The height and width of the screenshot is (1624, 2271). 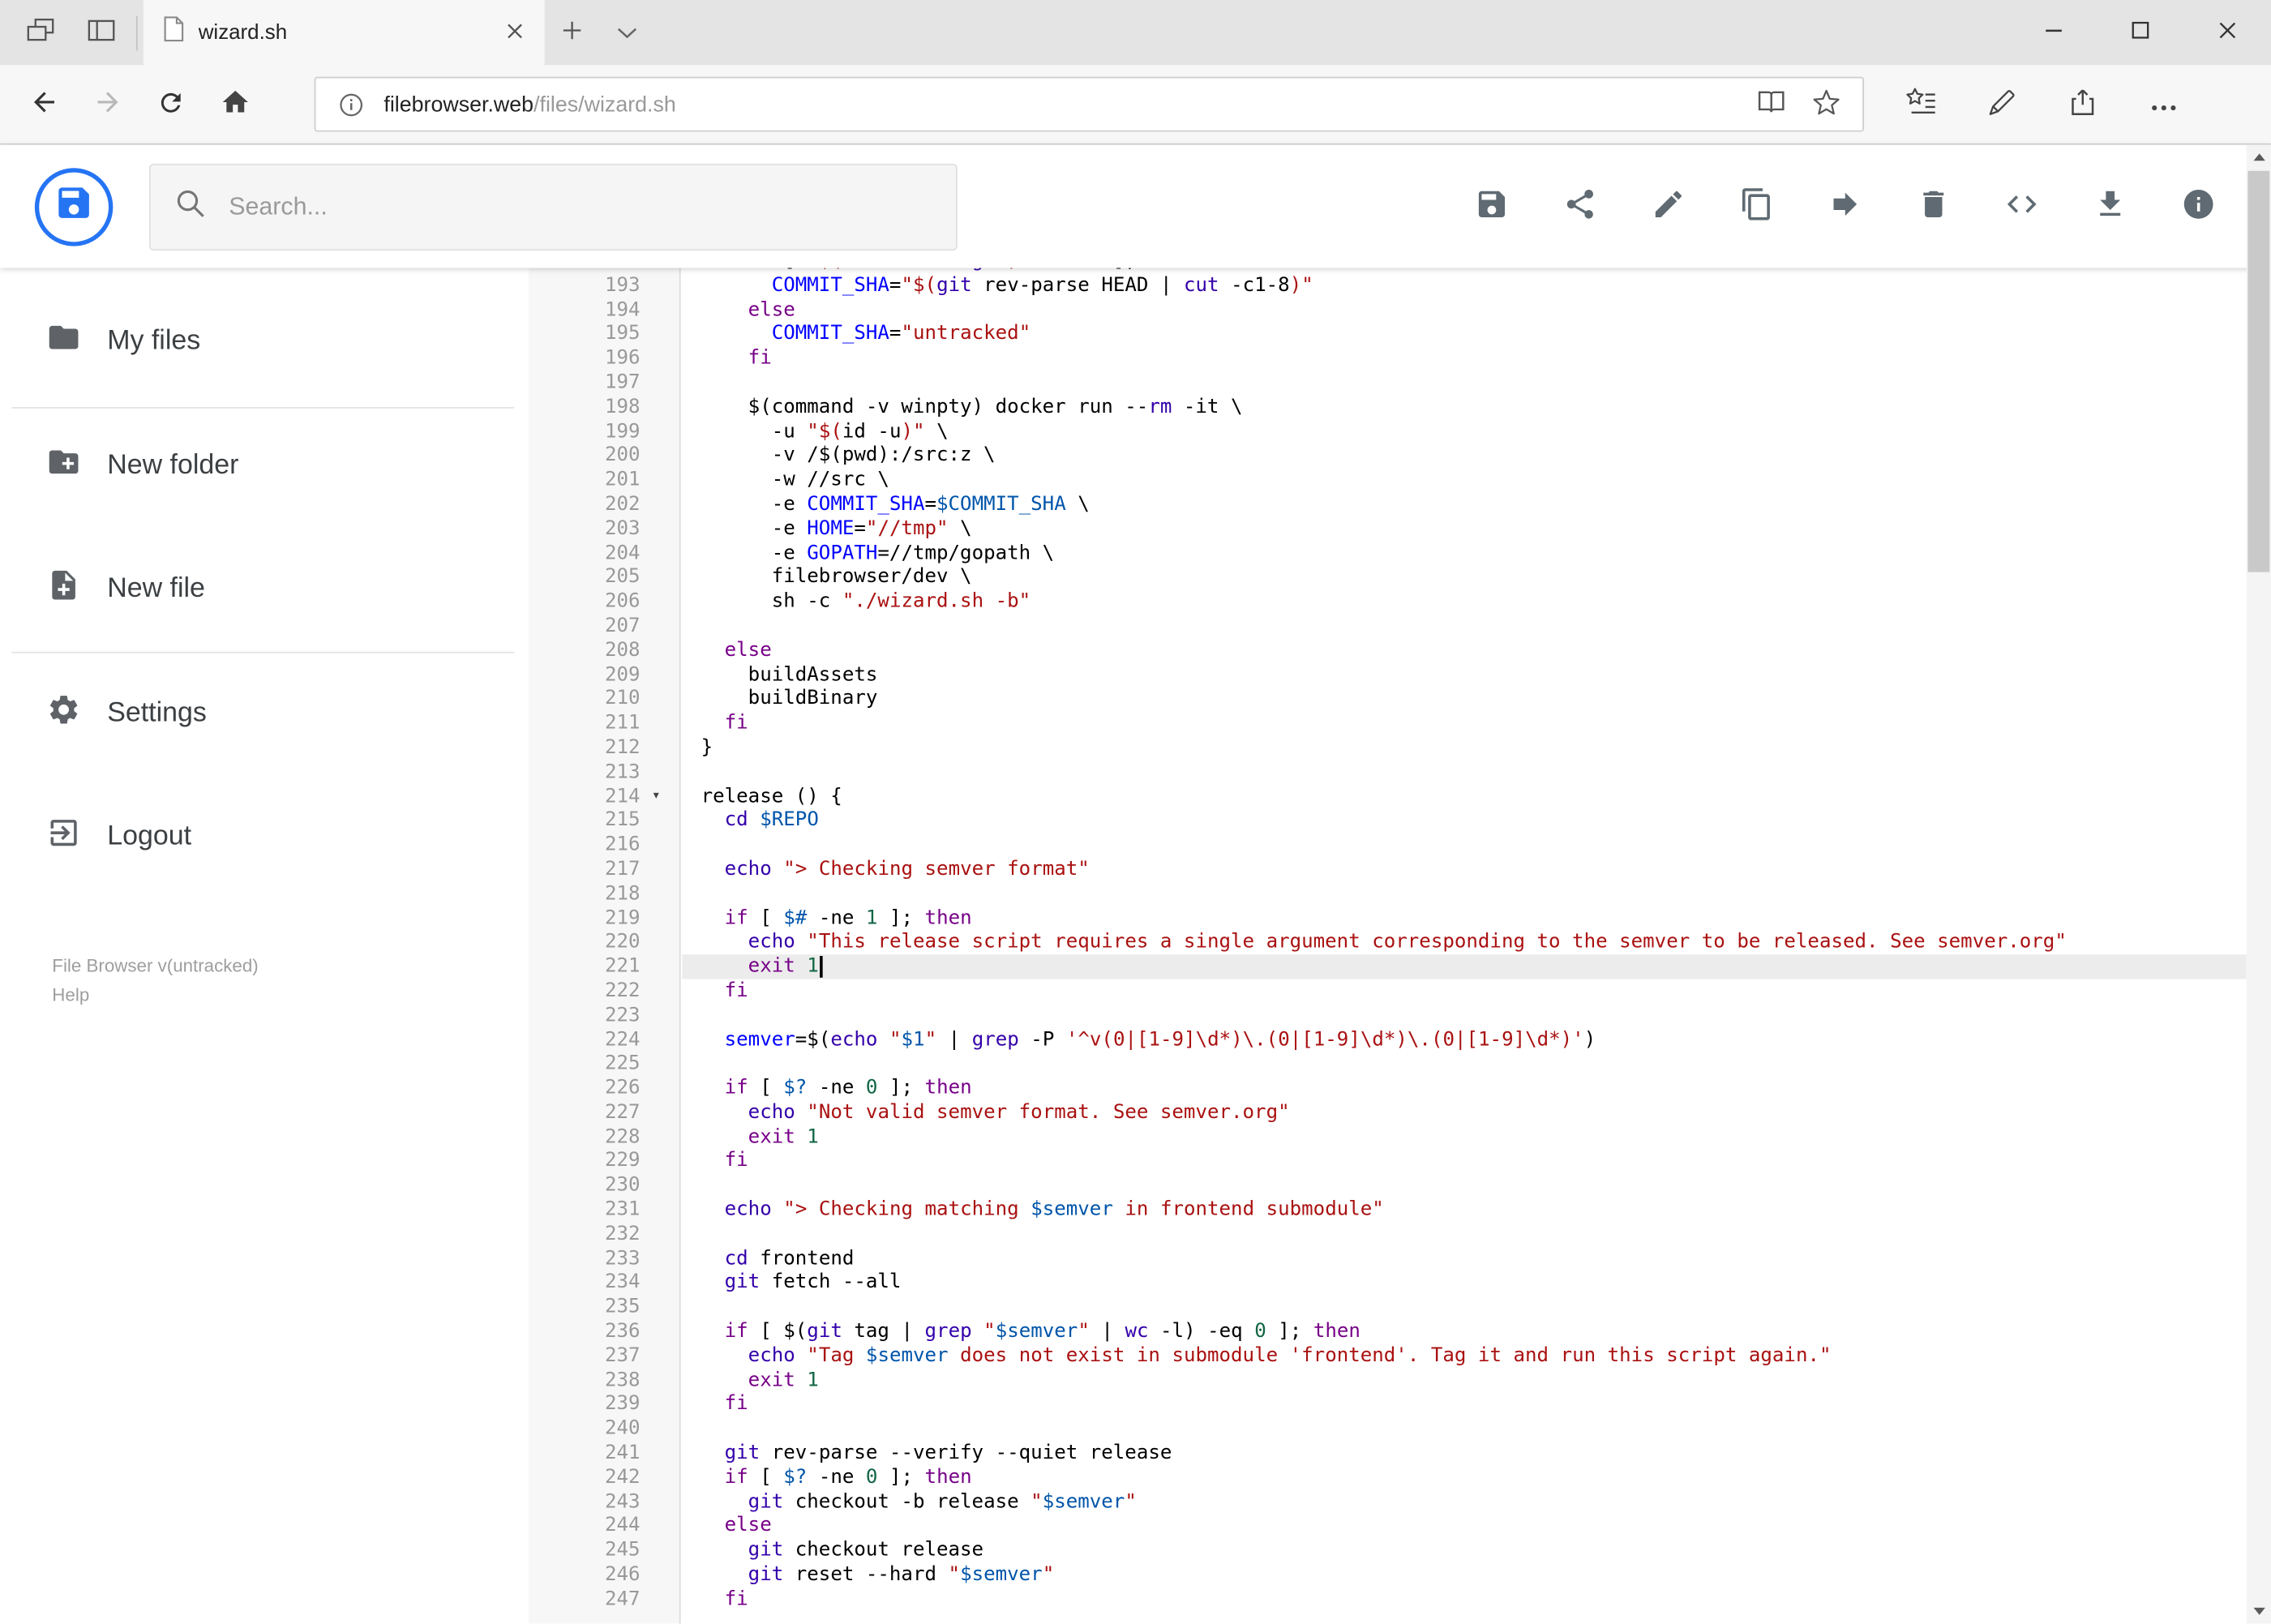 What do you see at coordinates (2111, 207) in the screenshot?
I see `download-button` at bounding box center [2111, 207].